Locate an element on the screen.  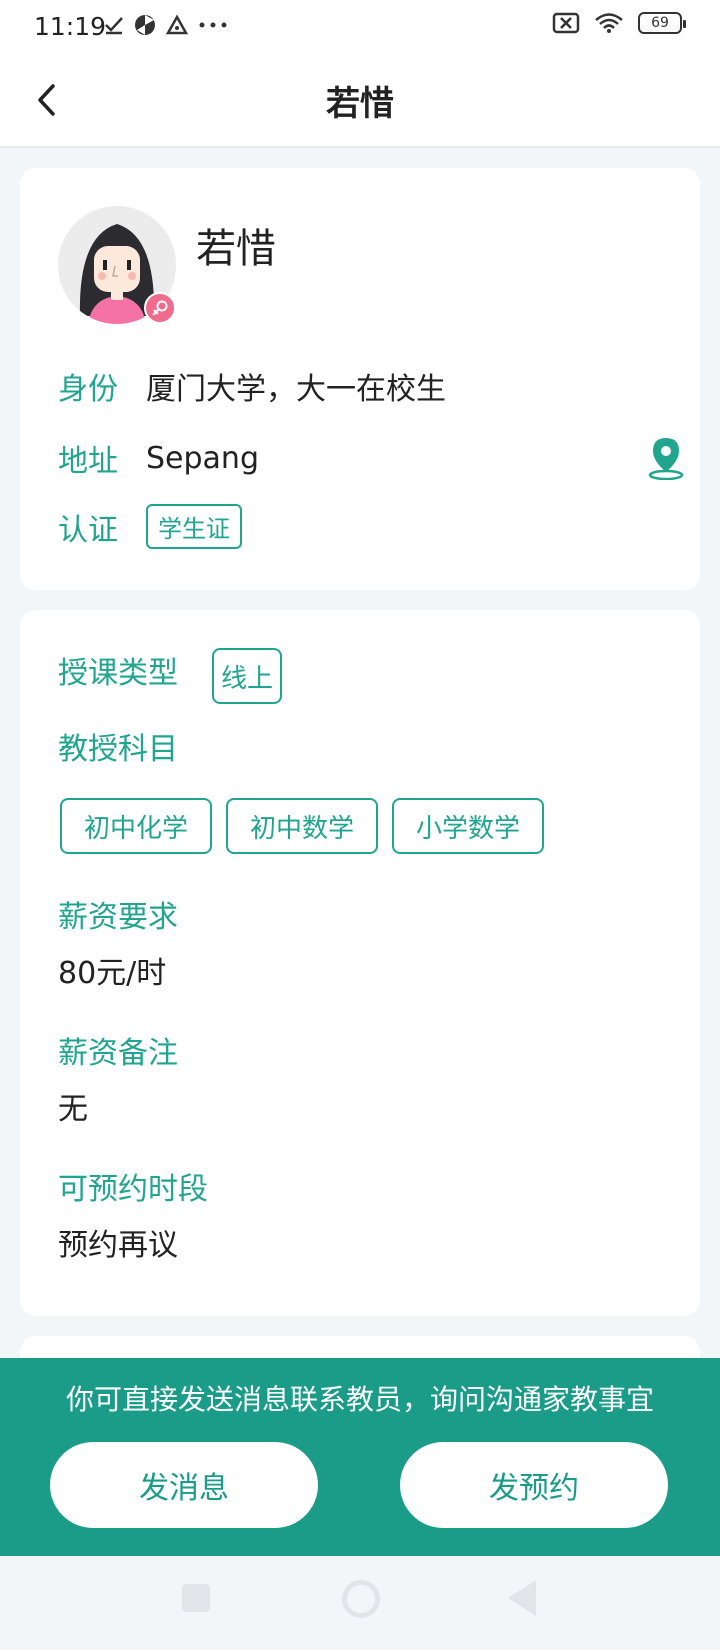
status-icons-left is located at coordinates (166, 25).